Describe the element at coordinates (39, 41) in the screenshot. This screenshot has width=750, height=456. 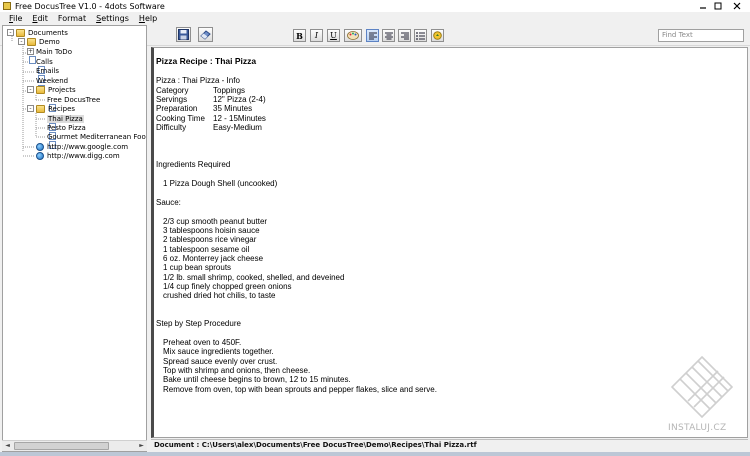
I see `tree-node-demo: - Demo` at that location.